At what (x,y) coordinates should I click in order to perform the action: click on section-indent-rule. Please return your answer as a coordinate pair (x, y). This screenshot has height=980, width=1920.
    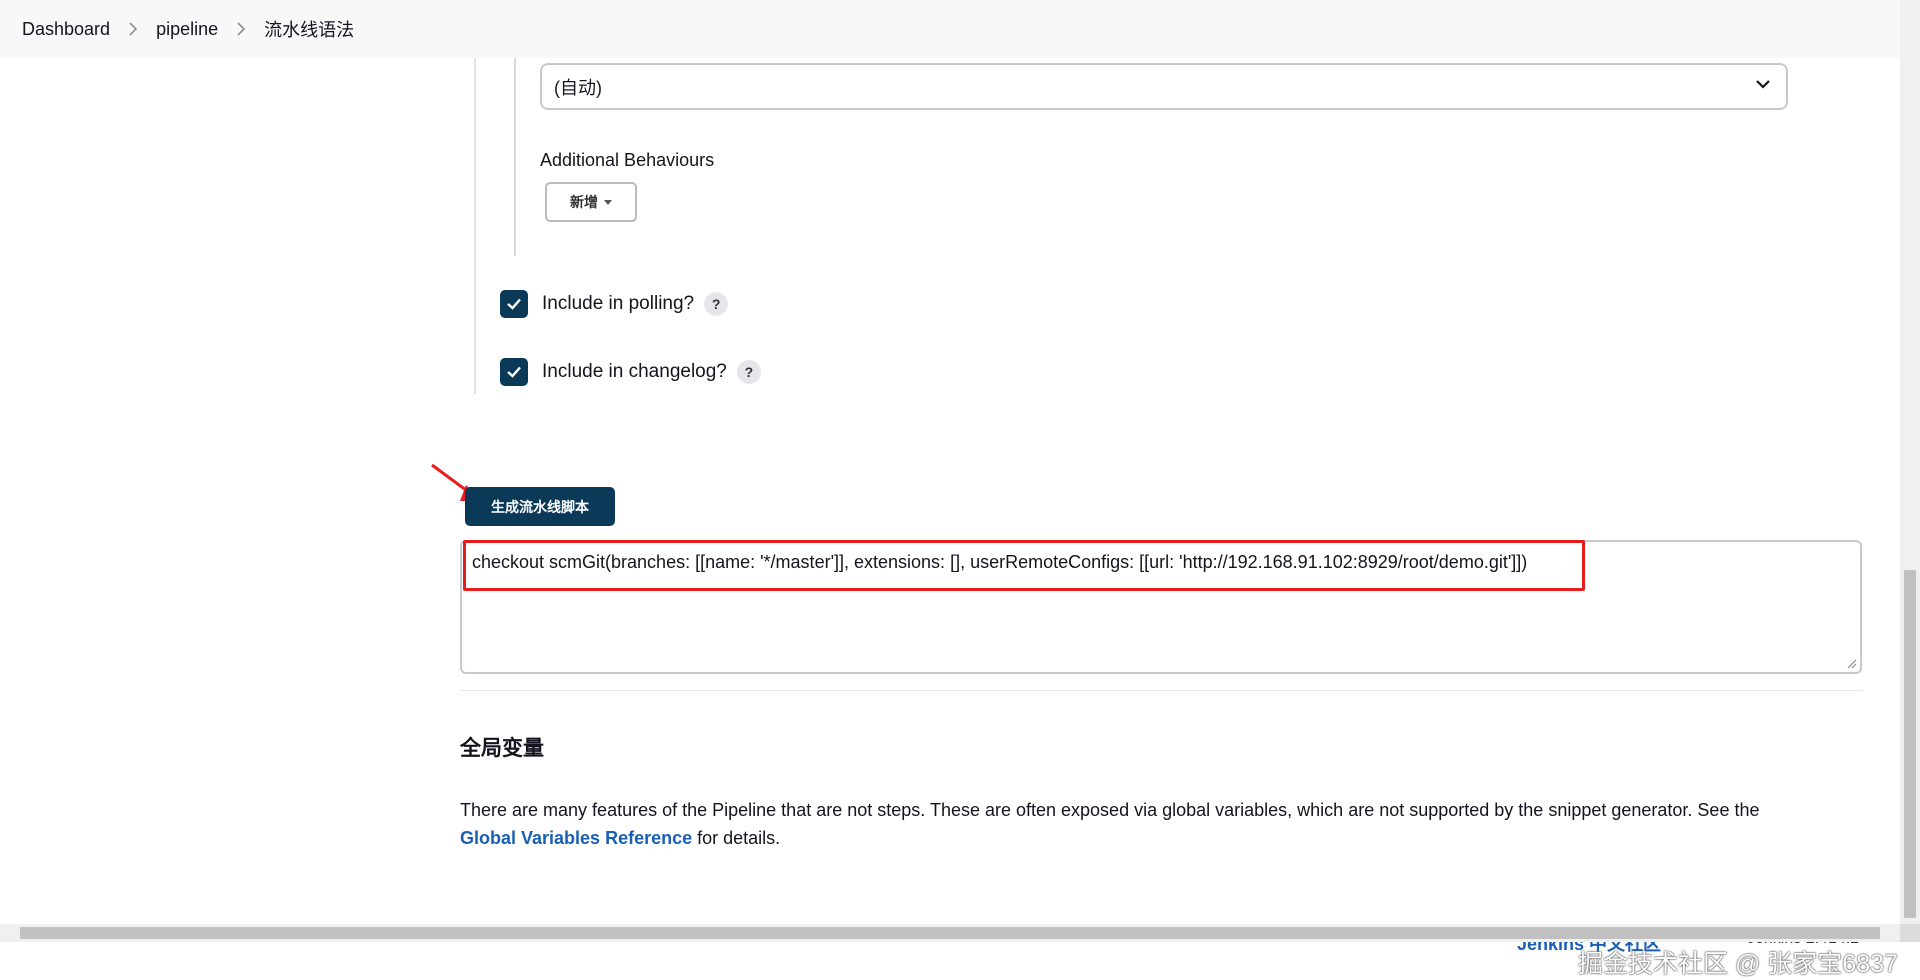
    Looking at the image, I should click on (475, 226).